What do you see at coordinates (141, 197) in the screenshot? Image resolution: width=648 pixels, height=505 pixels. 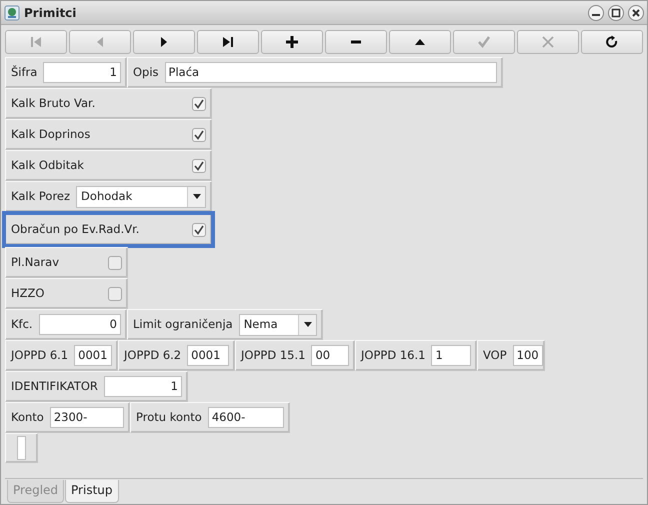 I see `dropdown-field: Dohodak` at bounding box center [141, 197].